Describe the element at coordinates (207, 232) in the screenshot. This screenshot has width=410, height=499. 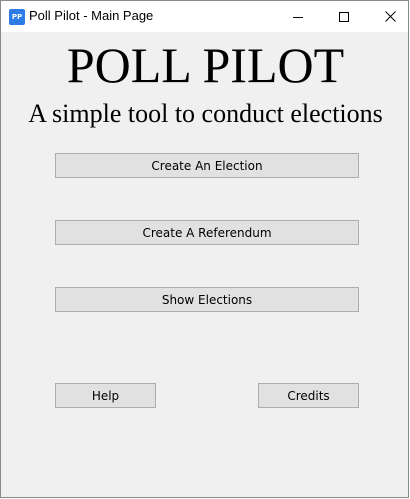
I see `create-referendum-button: Create A Referendum` at that location.